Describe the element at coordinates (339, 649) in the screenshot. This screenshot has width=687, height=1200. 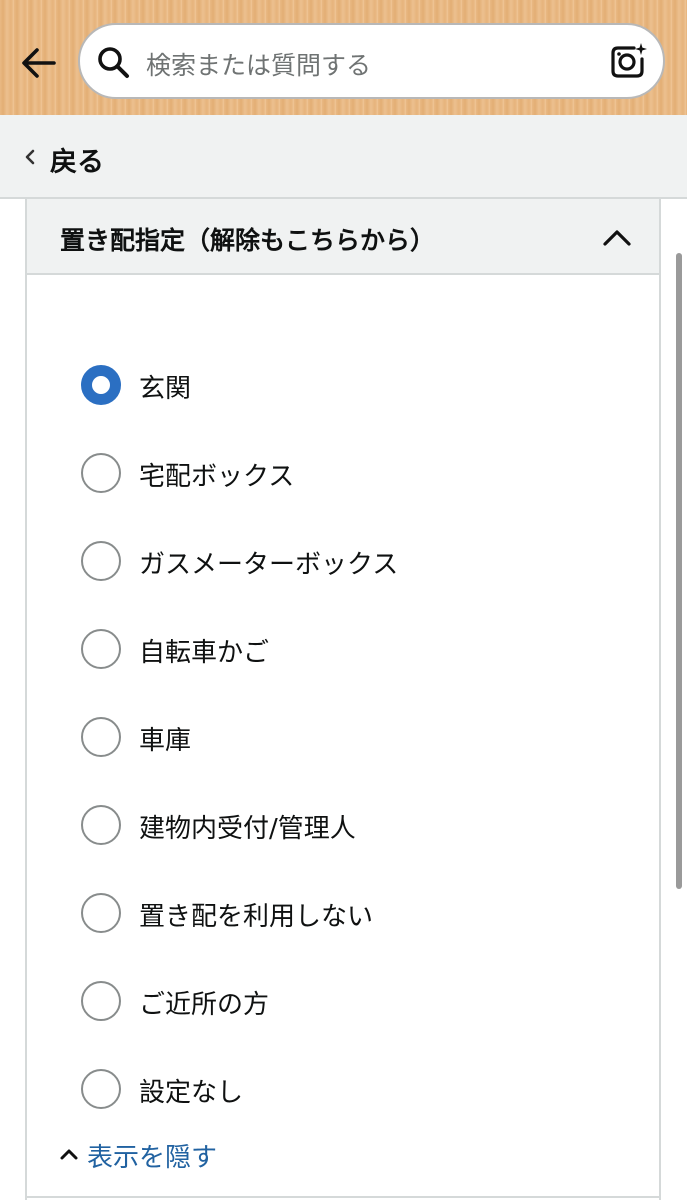
I see `option-bicycle-basket: 自転車かご` at that location.